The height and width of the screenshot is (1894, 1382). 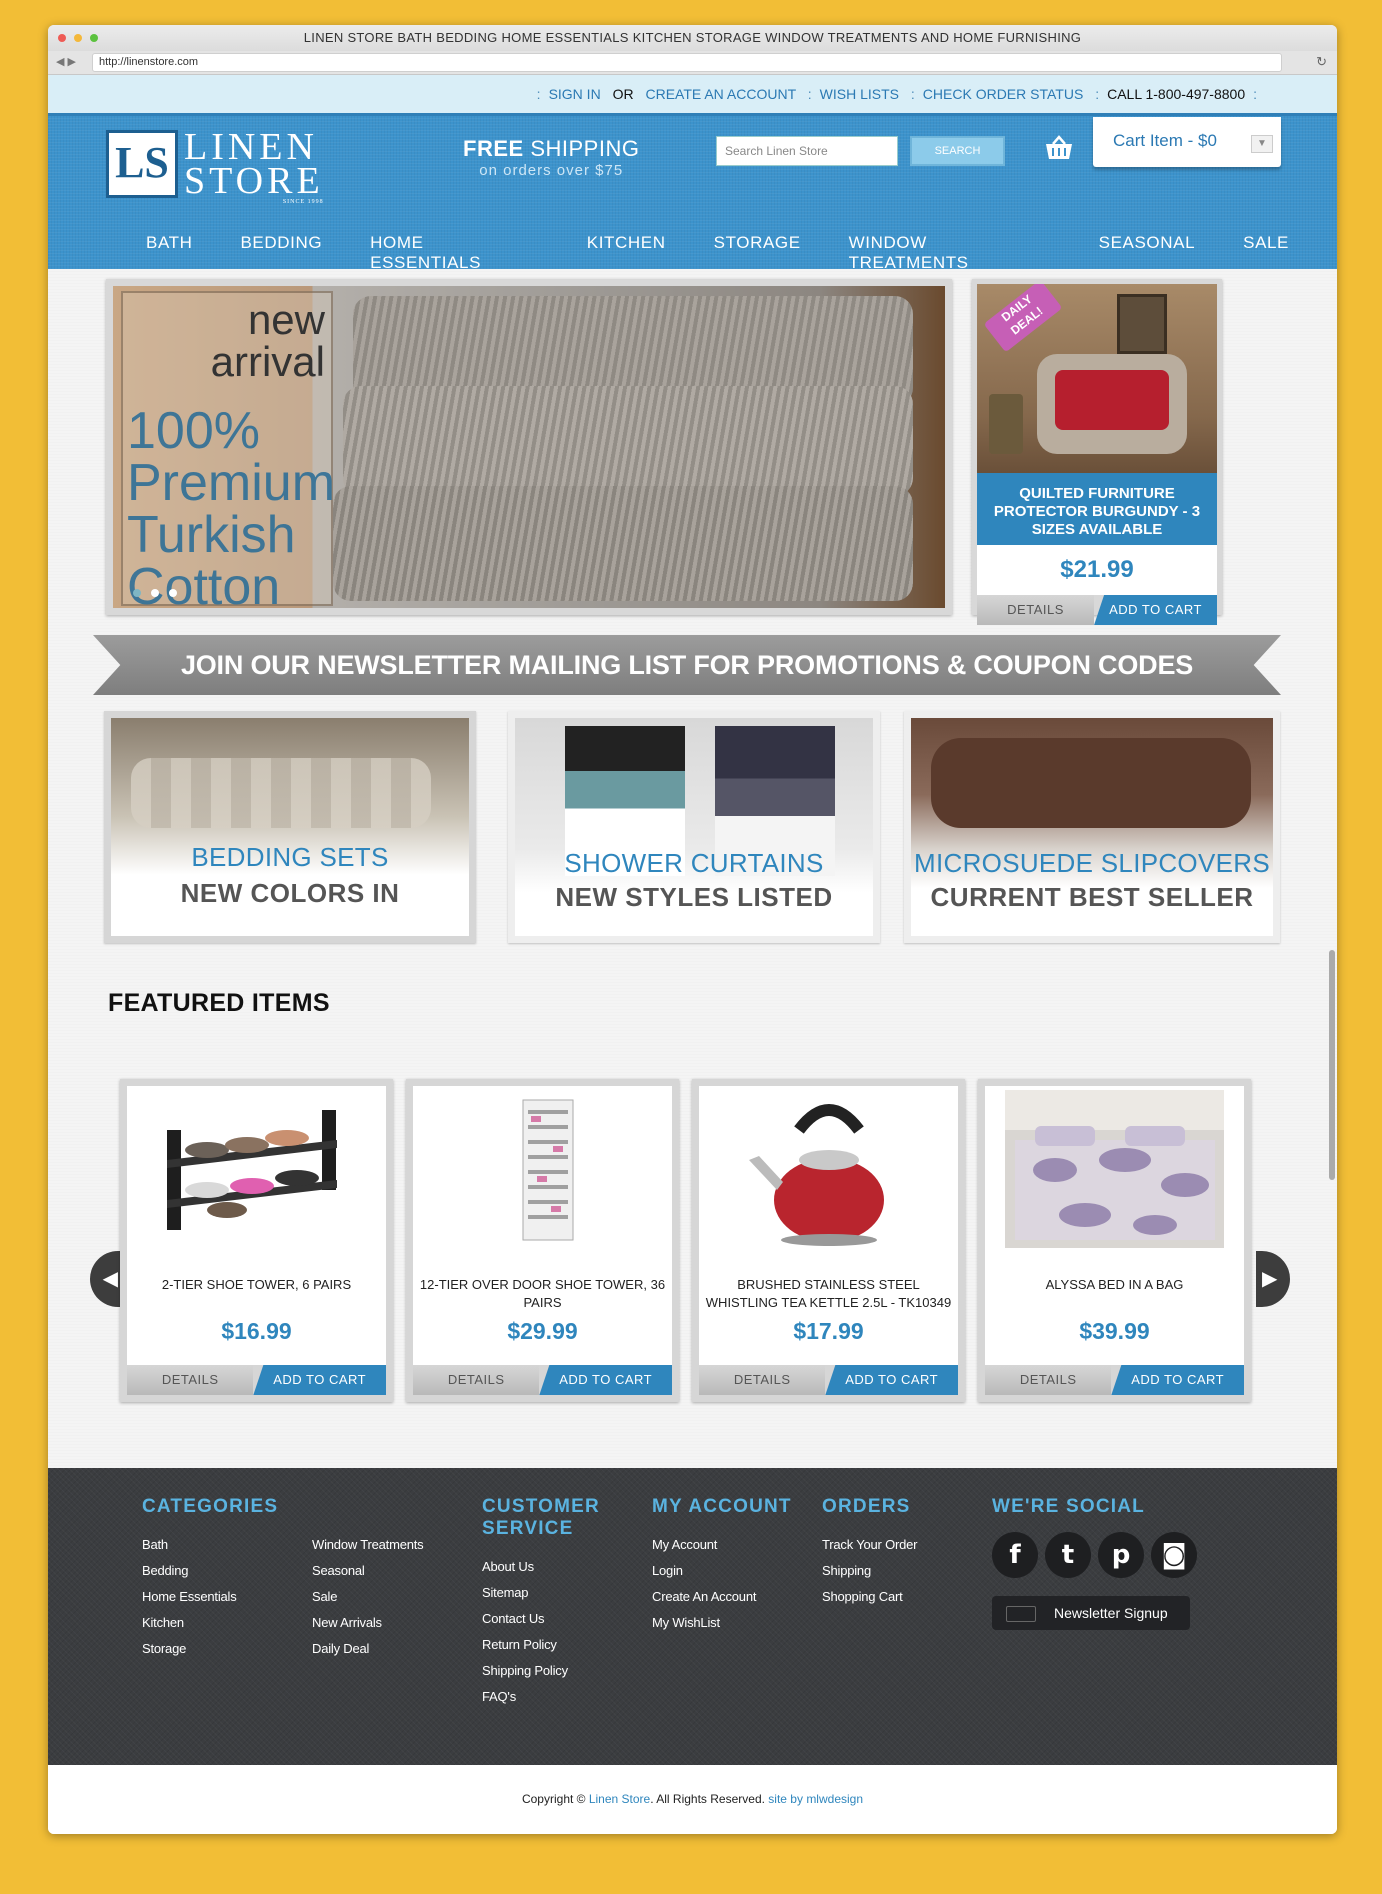 I want to click on zoom-dot, so click(x=94, y=38).